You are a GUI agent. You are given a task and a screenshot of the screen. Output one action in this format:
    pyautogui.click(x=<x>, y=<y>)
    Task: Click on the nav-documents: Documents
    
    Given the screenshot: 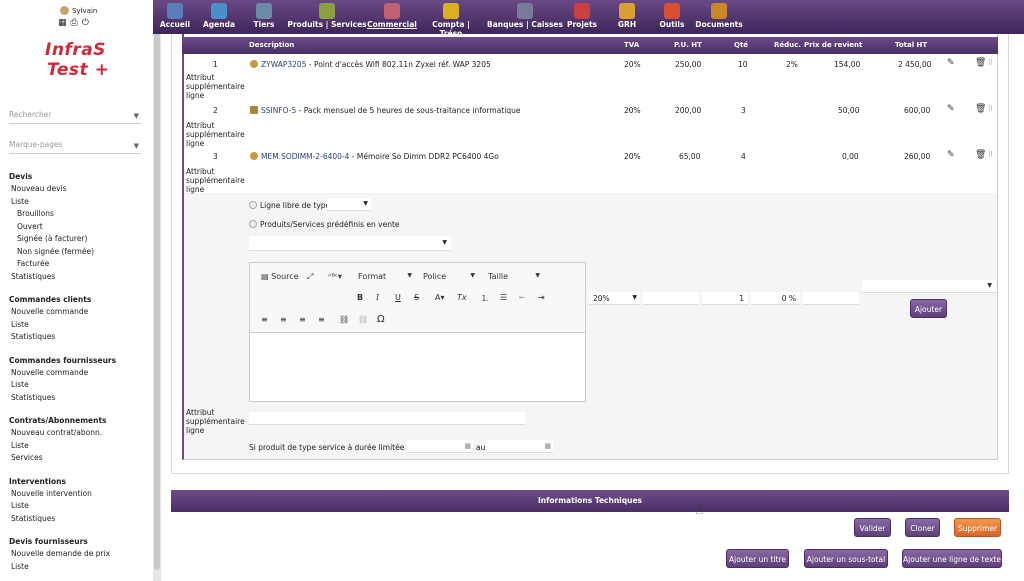 What is the action you would take?
    pyautogui.click(x=719, y=17)
    